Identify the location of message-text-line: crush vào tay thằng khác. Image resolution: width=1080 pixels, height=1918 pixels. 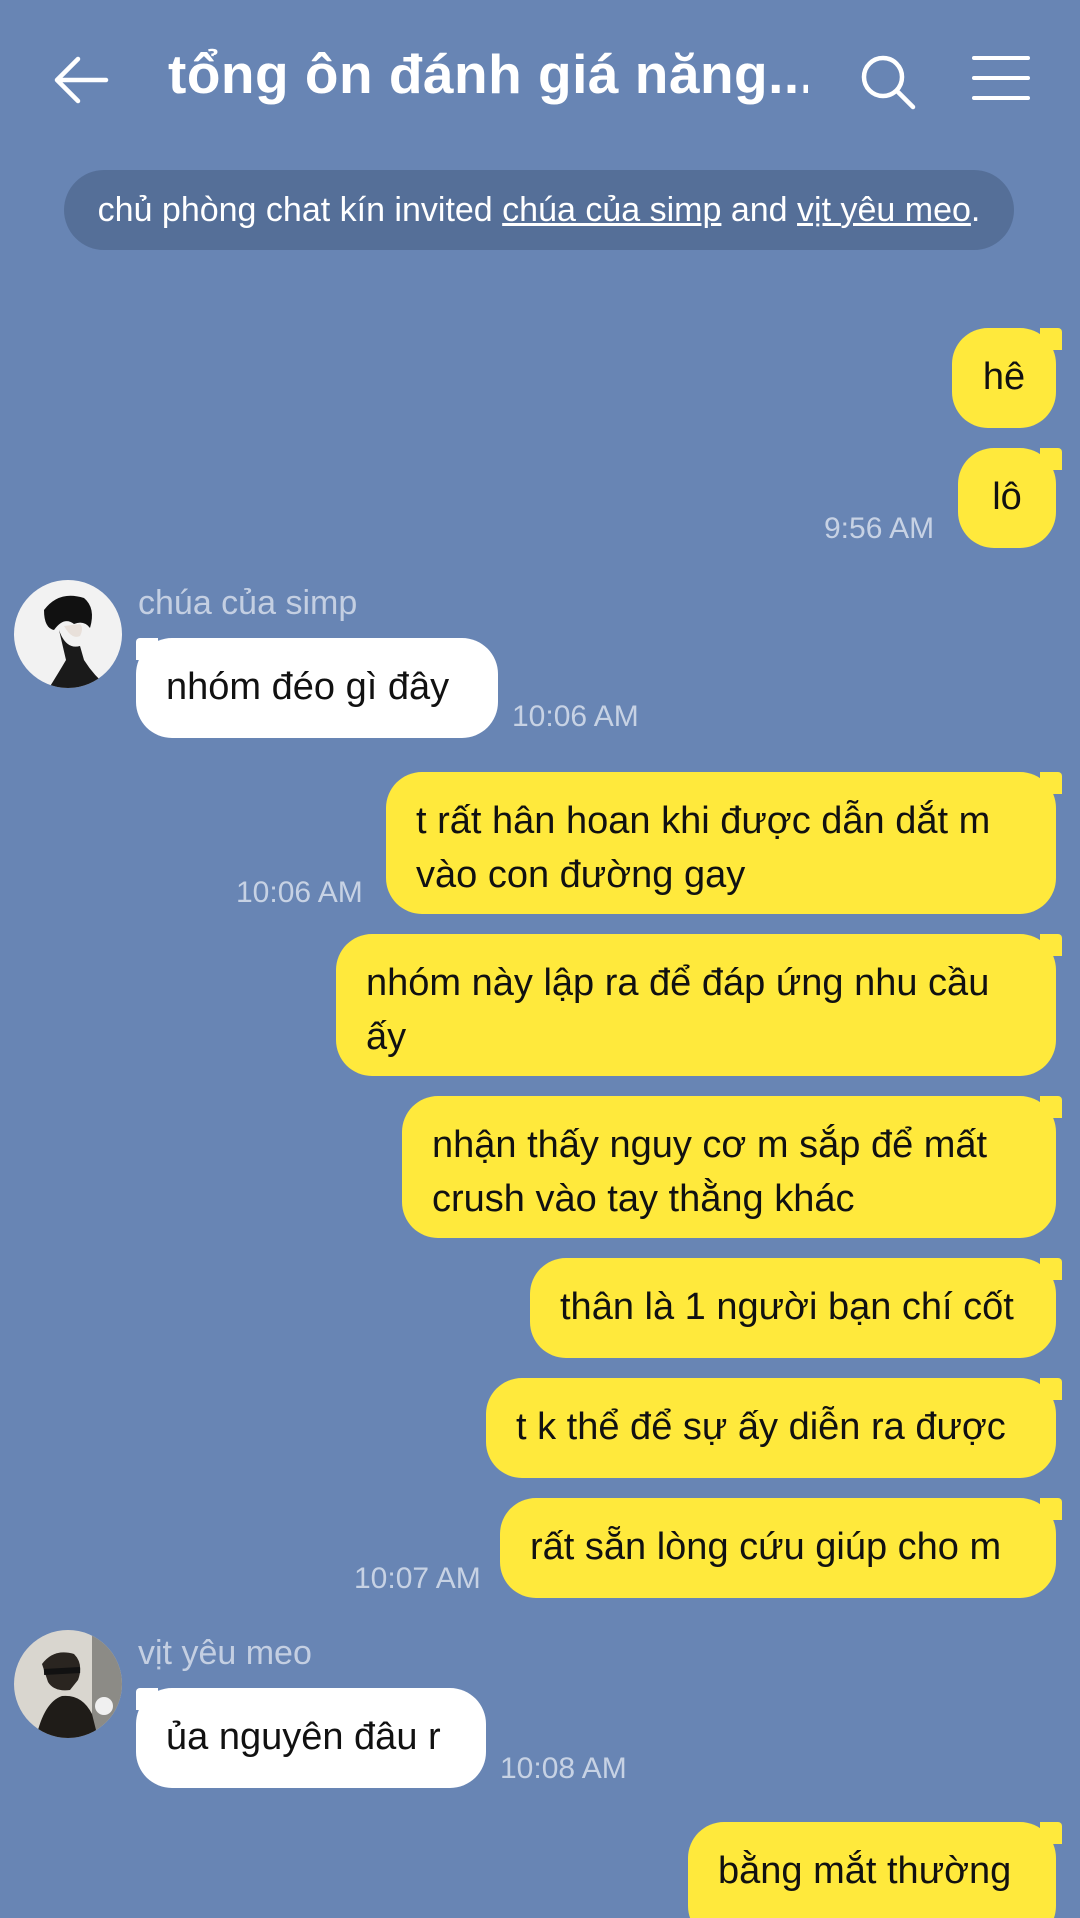
(643, 1199).